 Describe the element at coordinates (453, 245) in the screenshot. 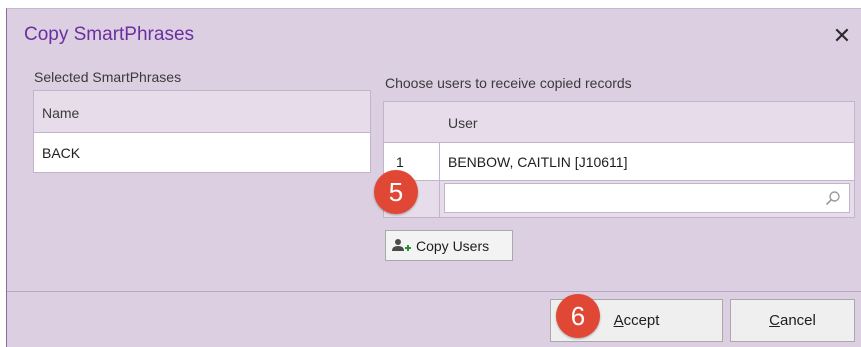

I see `copy-users-label: Copy Users` at that location.